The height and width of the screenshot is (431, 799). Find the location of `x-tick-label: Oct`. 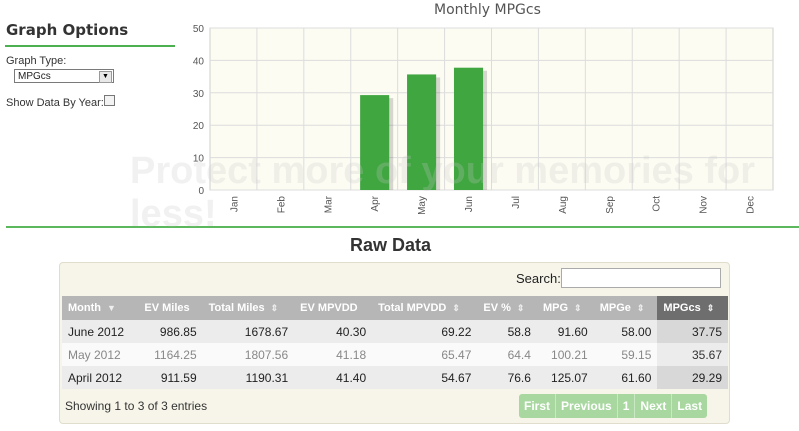

x-tick-label: Oct is located at coordinates (657, 204).